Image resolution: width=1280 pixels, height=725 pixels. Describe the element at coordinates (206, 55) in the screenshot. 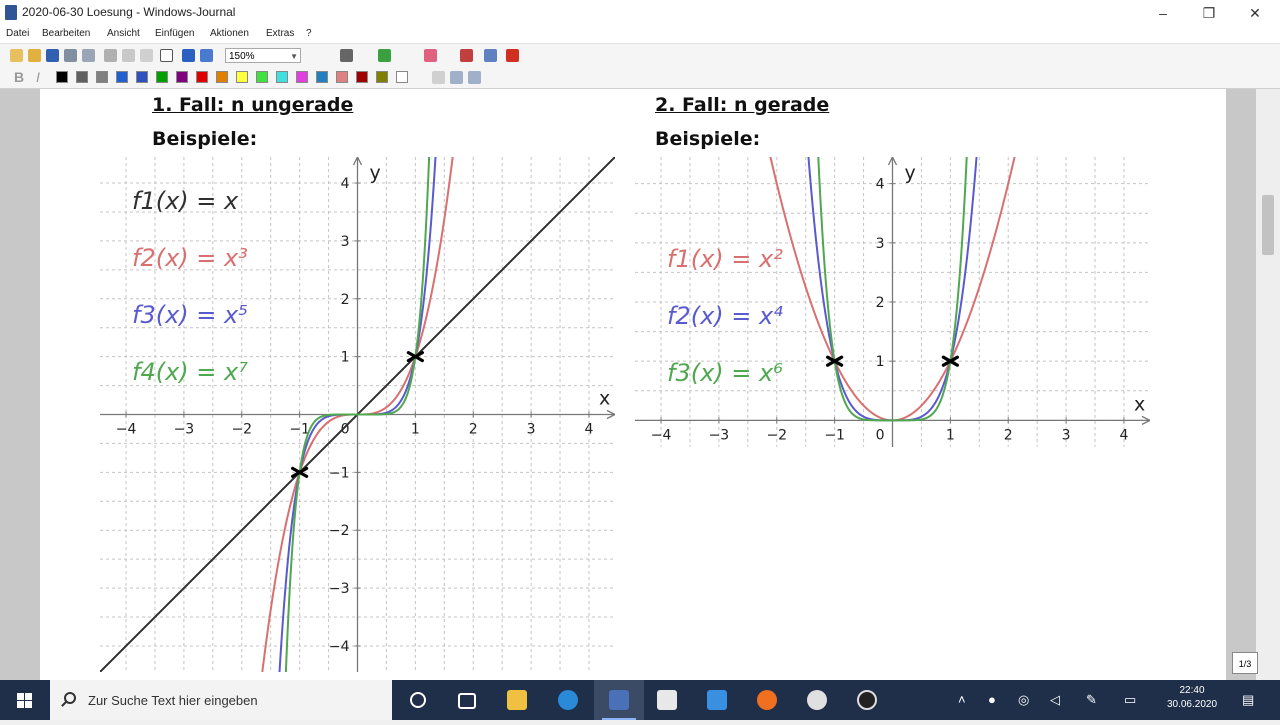

I see `redo-icon` at that location.